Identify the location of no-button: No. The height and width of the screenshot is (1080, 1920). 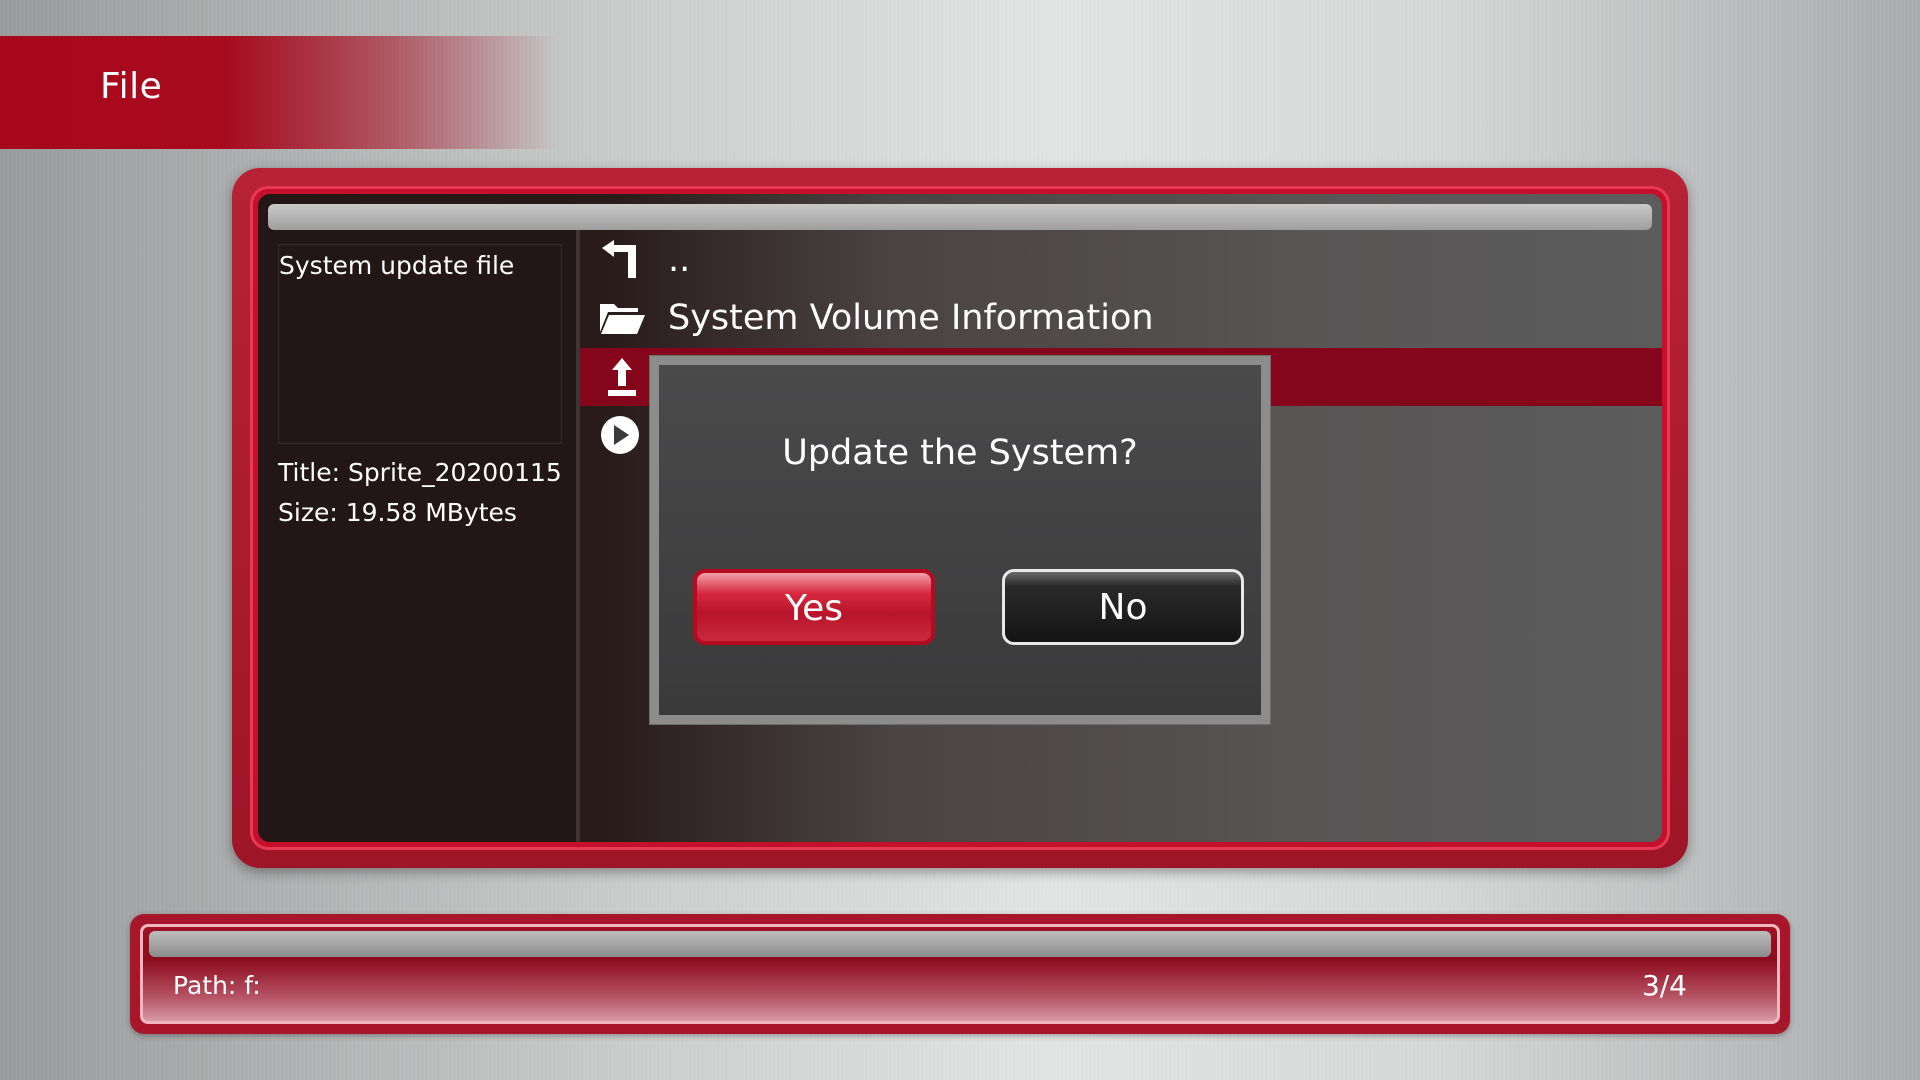
(1123, 607).